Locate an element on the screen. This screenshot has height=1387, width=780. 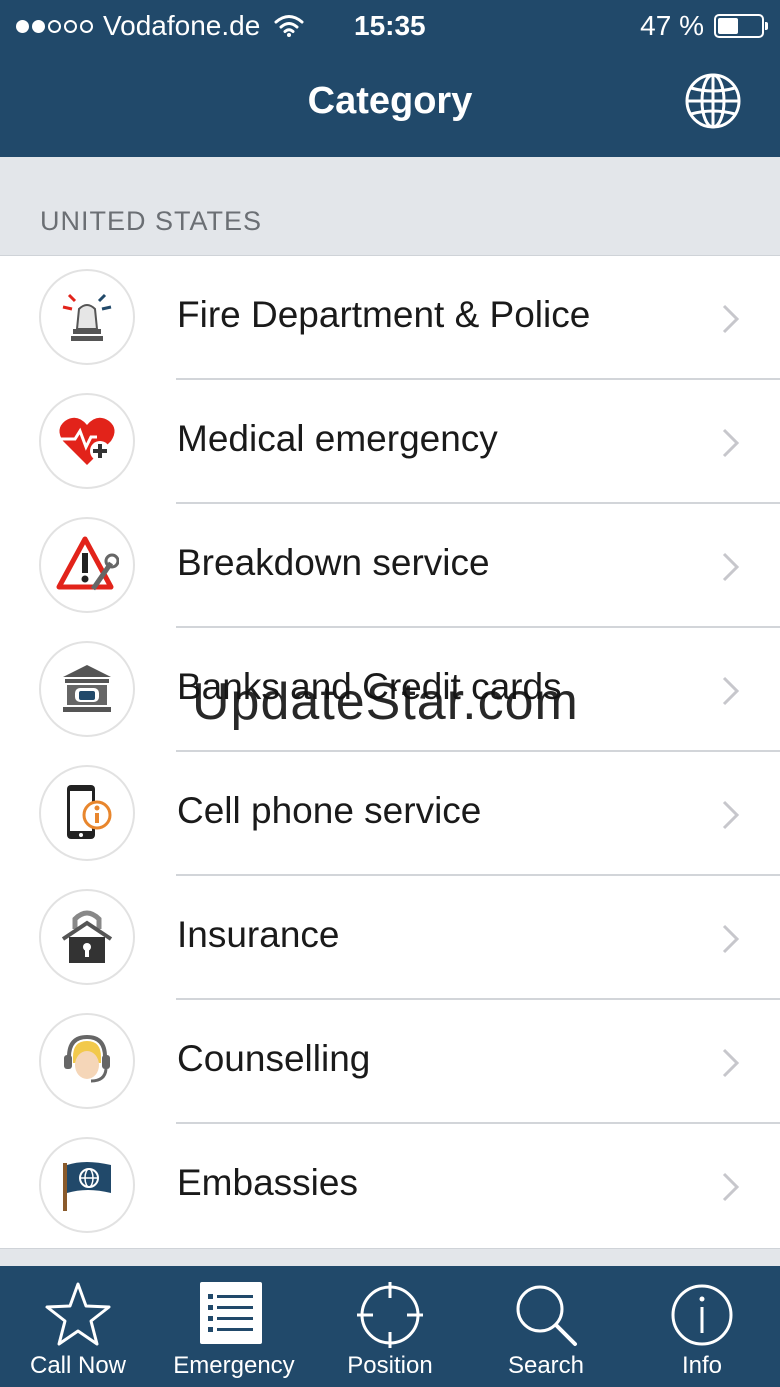
tab-label: Search is located at coordinates (546, 1365).